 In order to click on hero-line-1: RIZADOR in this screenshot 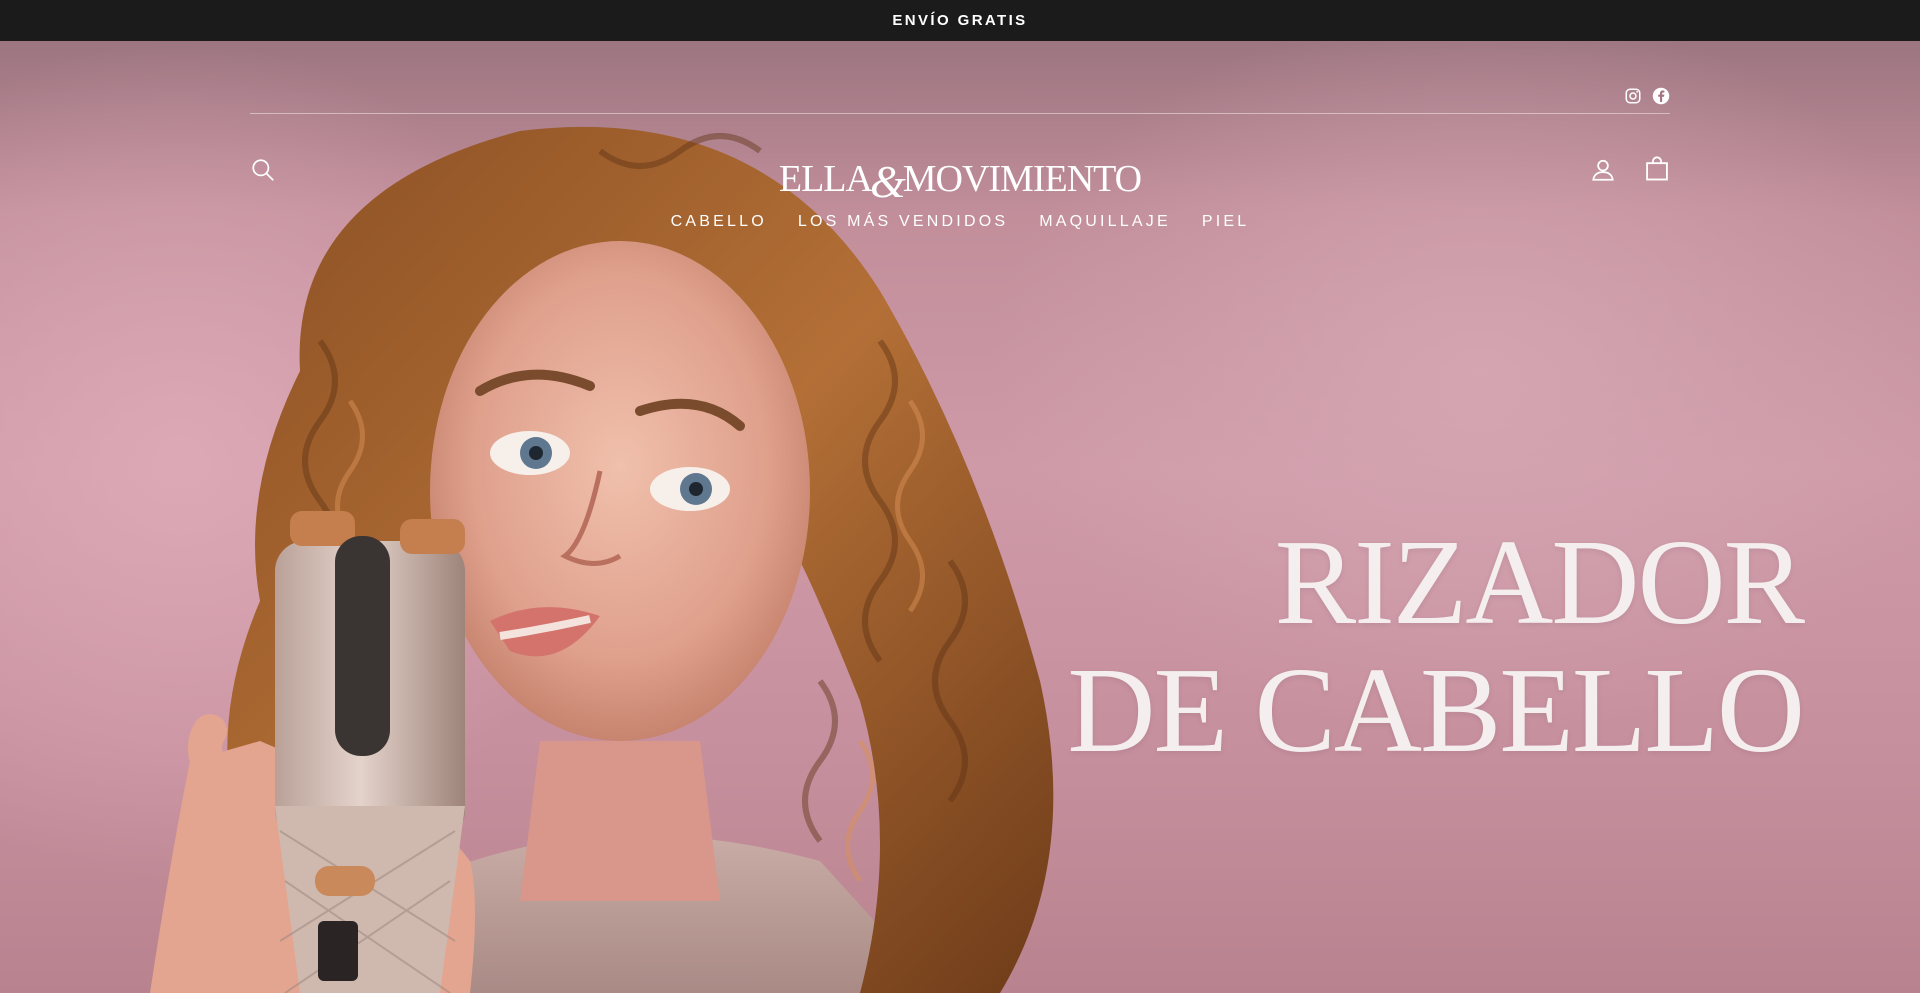, I will do `click(1539, 582)`.